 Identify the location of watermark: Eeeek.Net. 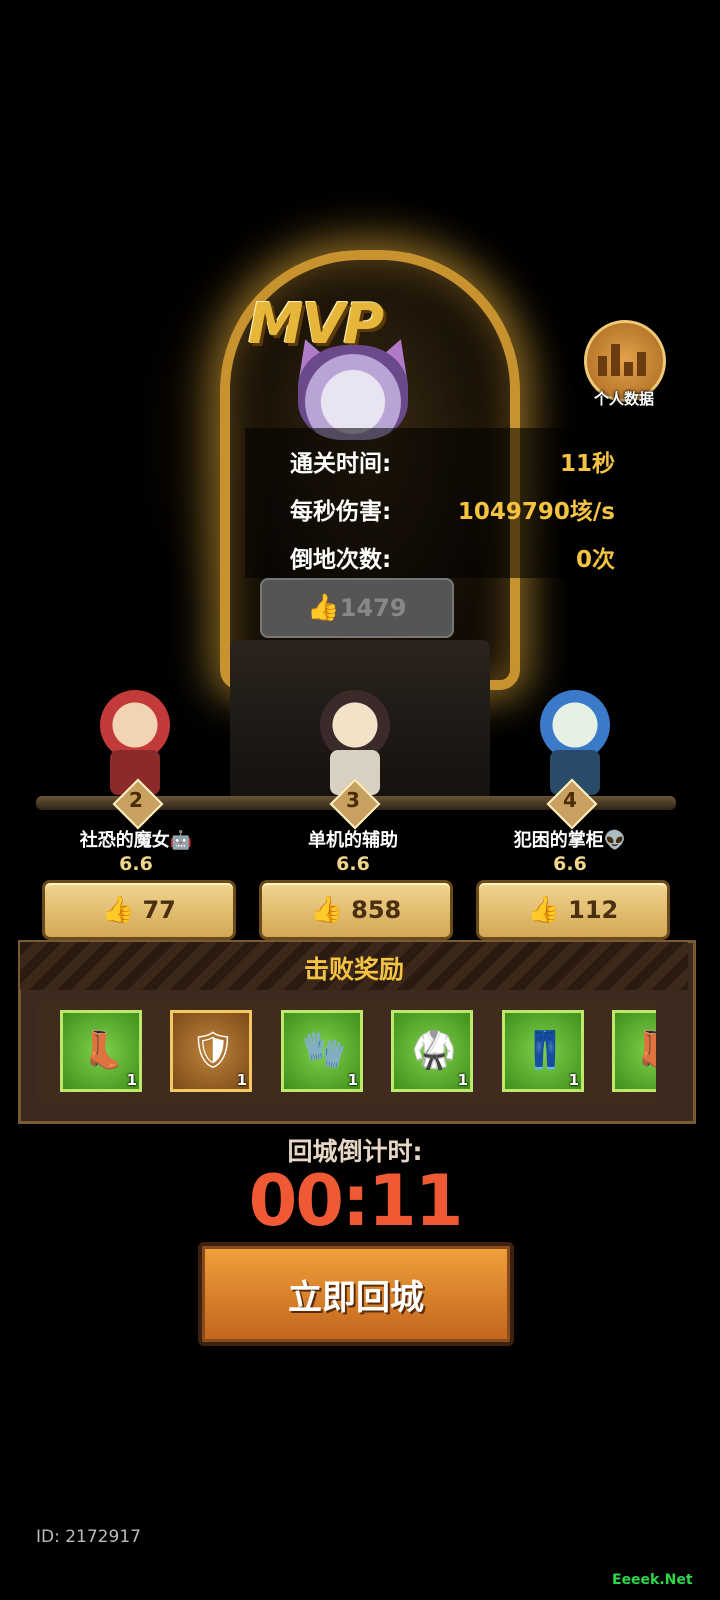
(652, 1580).